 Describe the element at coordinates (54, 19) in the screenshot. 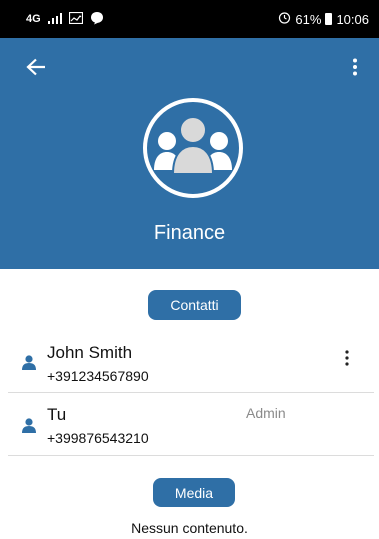

I see `signal-icon` at that location.